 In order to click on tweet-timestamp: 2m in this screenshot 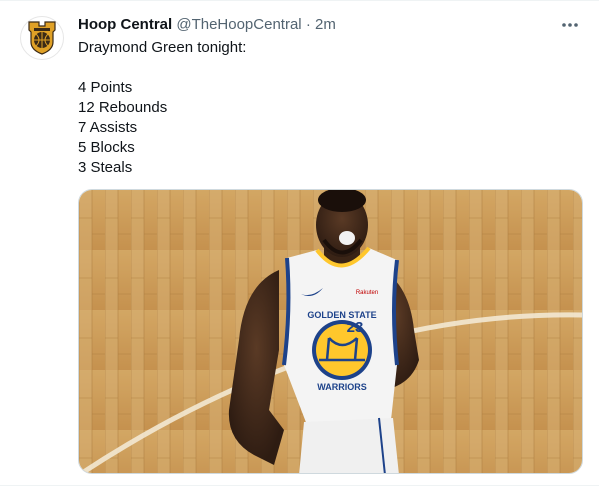, I will do `click(325, 24)`.